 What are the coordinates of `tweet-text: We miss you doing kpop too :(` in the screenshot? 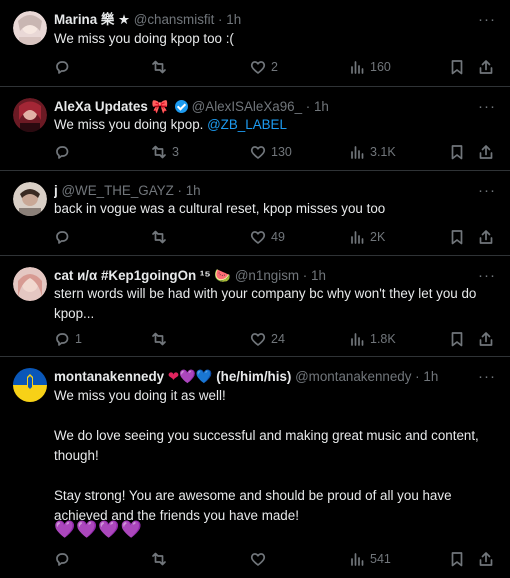 It's located at (144, 38).